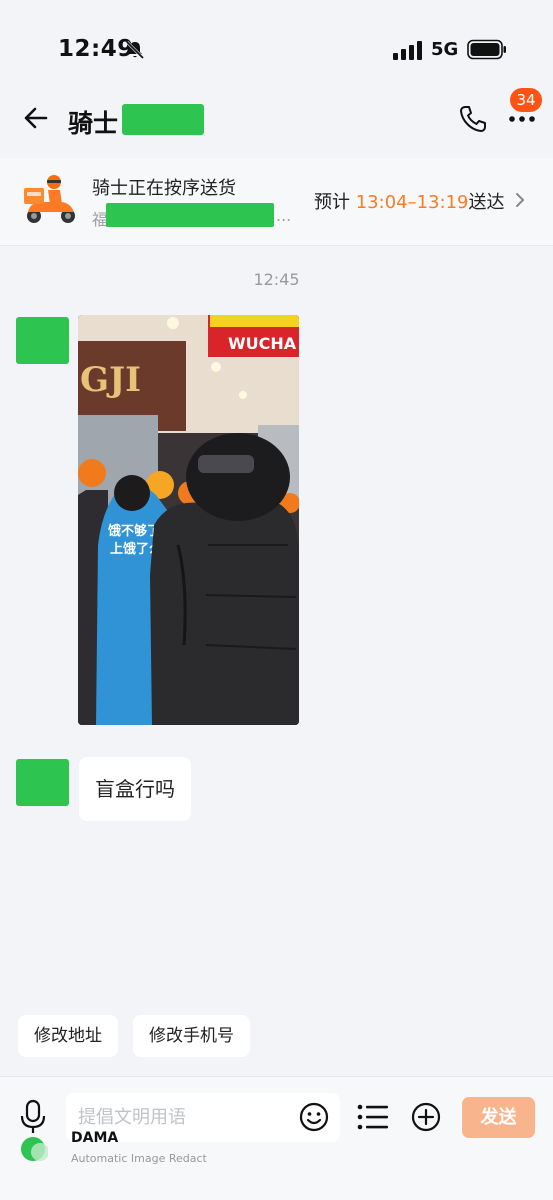 Image resolution: width=553 pixels, height=1200 pixels. I want to click on chevron-right-icon, so click(520, 200).